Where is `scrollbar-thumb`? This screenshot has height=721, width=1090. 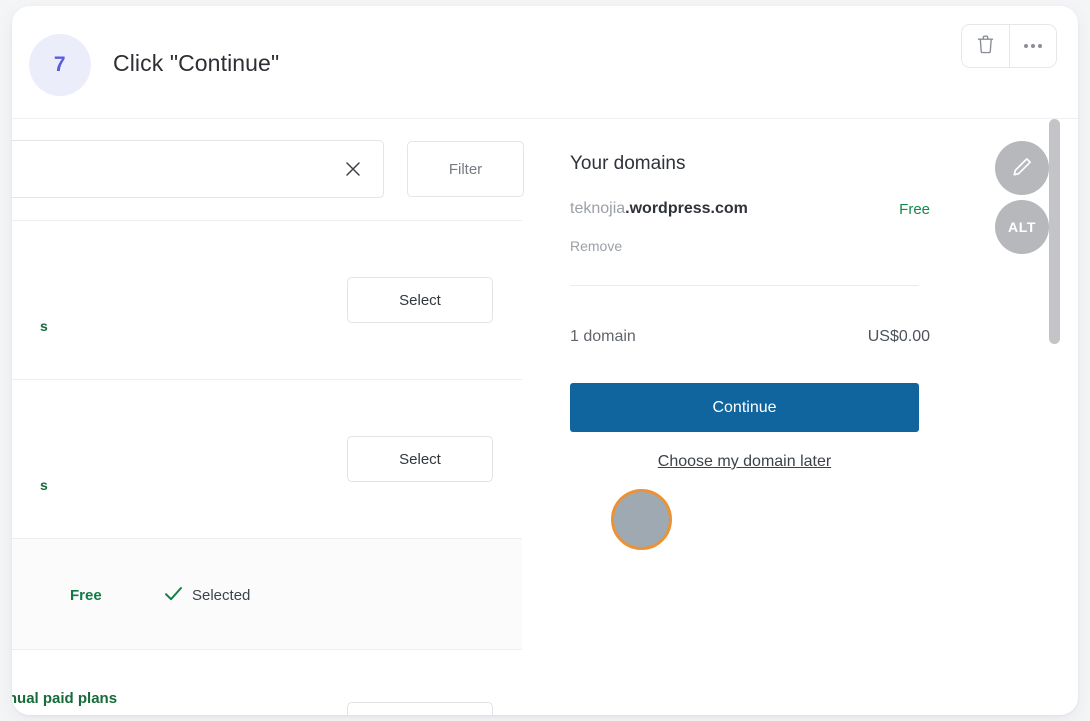 scrollbar-thumb is located at coordinates (1054, 231).